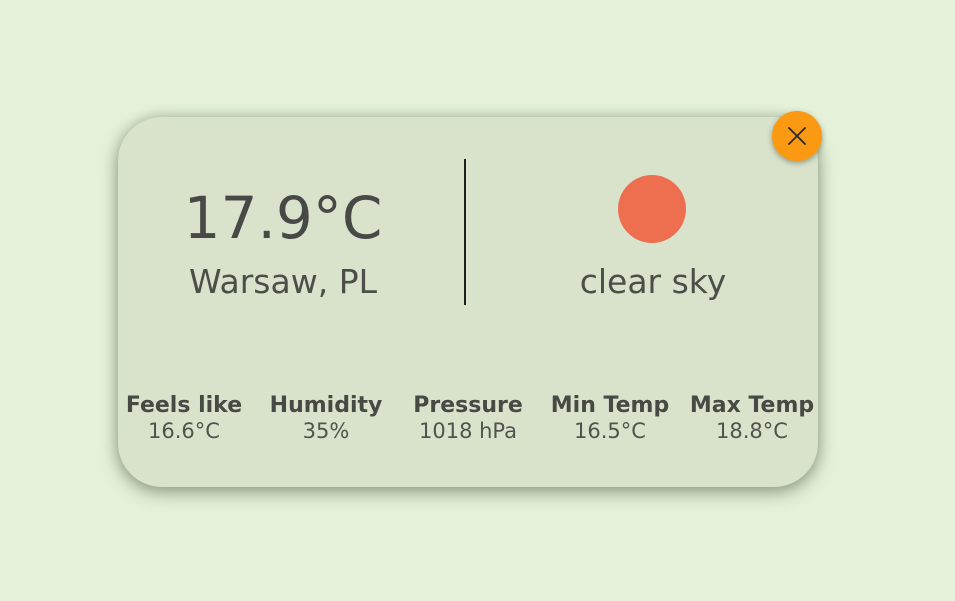 This screenshot has width=955, height=601. I want to click on stat-label: Min Temp, so click(610, 405).